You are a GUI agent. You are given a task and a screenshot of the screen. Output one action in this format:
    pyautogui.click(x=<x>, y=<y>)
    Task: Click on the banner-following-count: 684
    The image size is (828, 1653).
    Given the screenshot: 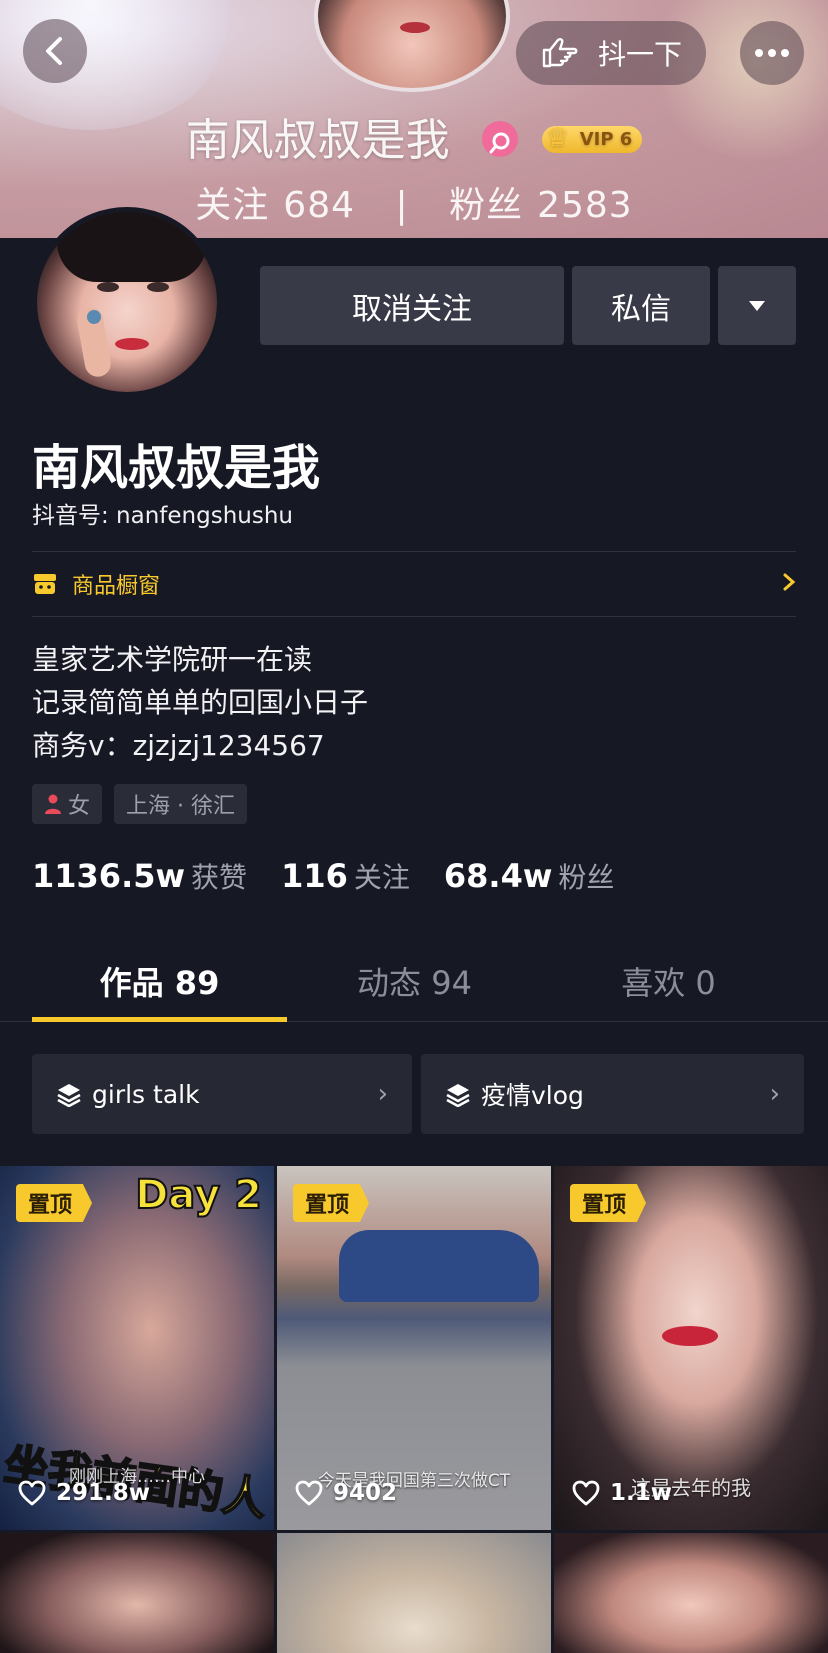 What is the action you would take?
    pyautogui.click(x=319, y=205)
    